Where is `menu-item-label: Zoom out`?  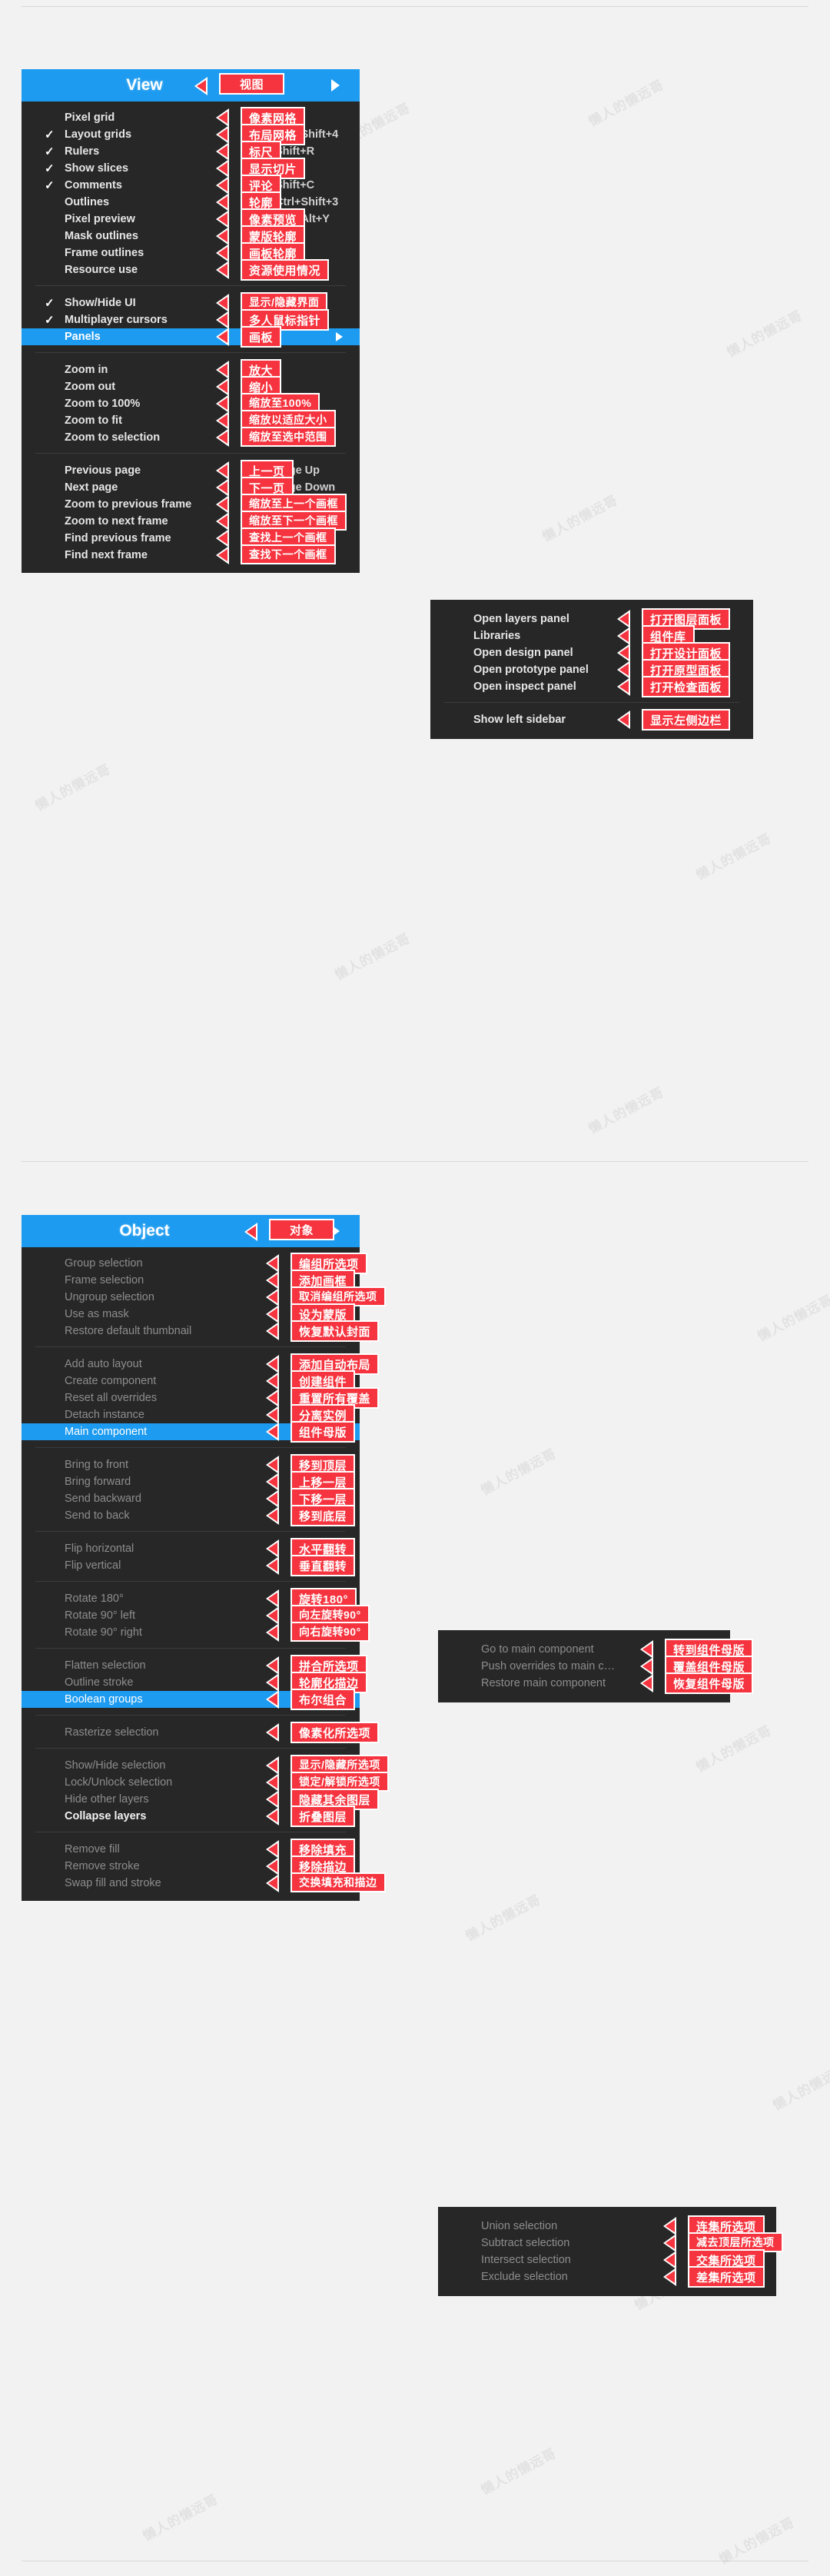
menu-item-label: Zoom out is located at coordinates (90, 387).